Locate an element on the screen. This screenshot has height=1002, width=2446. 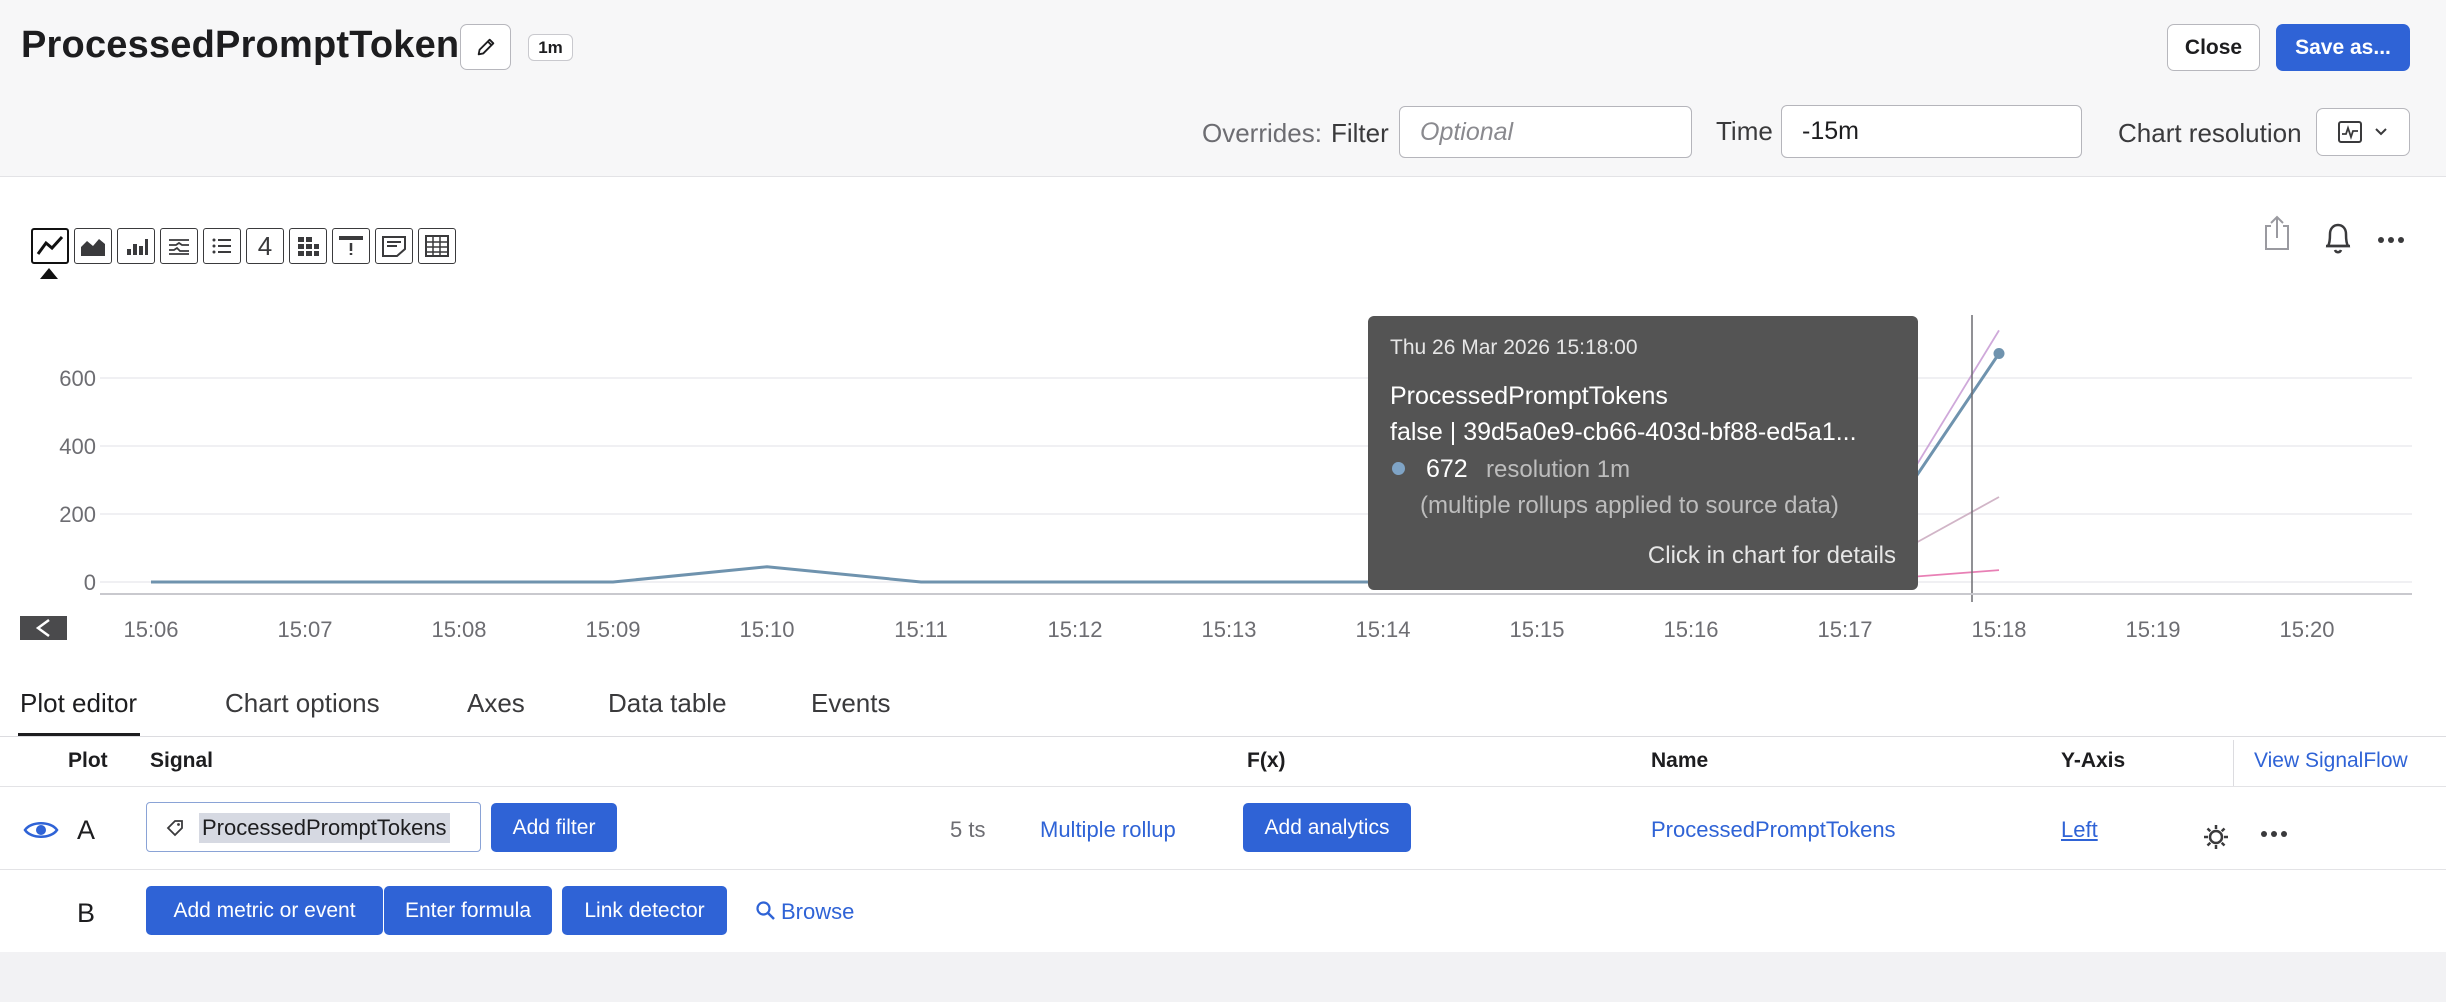
x-tick-label: 15:08 is located at coordinates (458, 629).